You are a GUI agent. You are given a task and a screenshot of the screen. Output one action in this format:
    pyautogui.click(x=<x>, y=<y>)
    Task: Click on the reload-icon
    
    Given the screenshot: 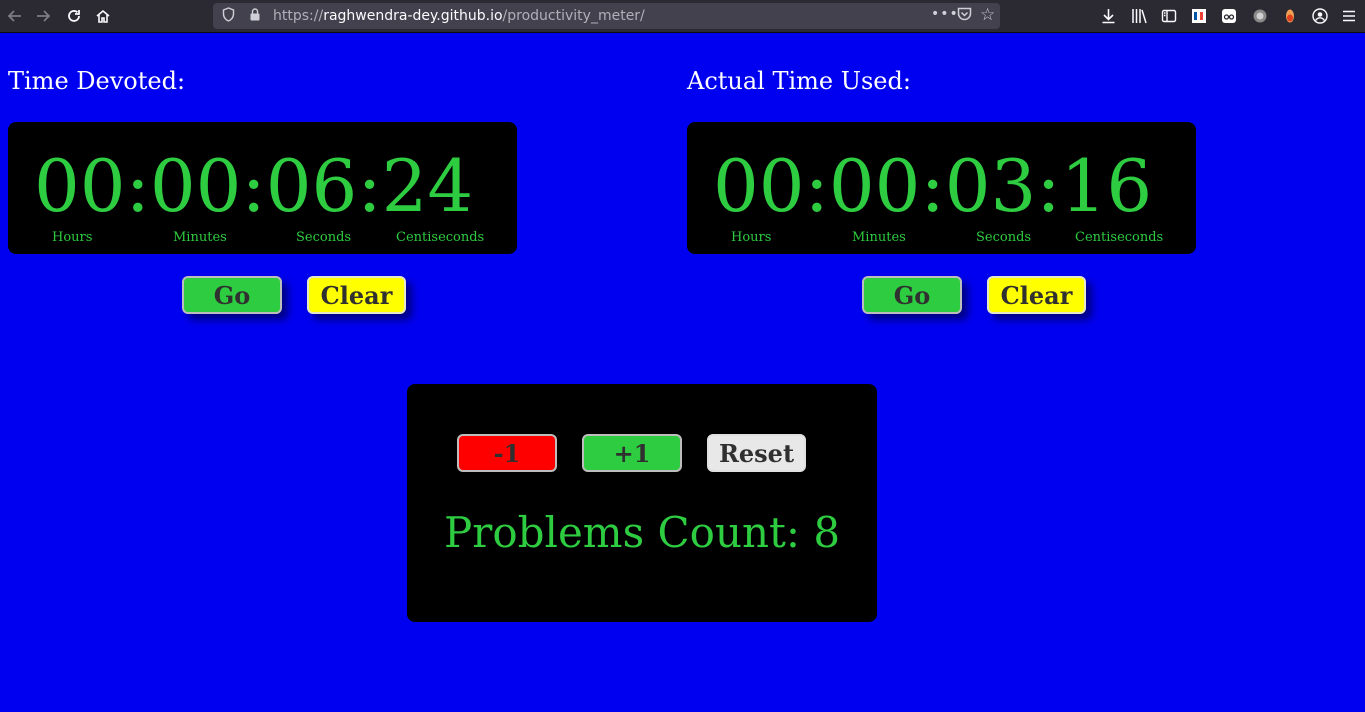 What is the action you would take?
    pyautogui.click(x=74, y=16)
    